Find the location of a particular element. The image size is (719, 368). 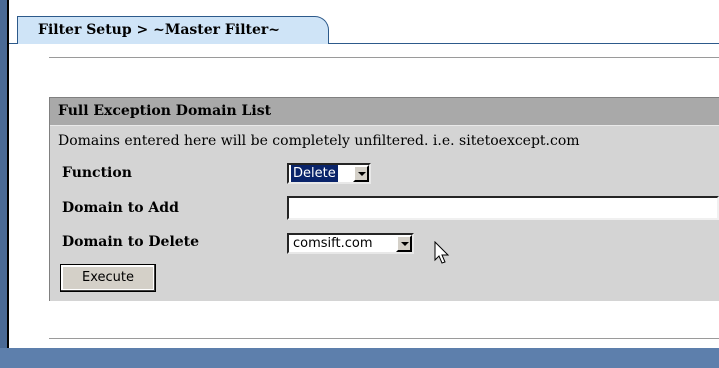

window-frame-inner-border is located at coordinates (8, 174).